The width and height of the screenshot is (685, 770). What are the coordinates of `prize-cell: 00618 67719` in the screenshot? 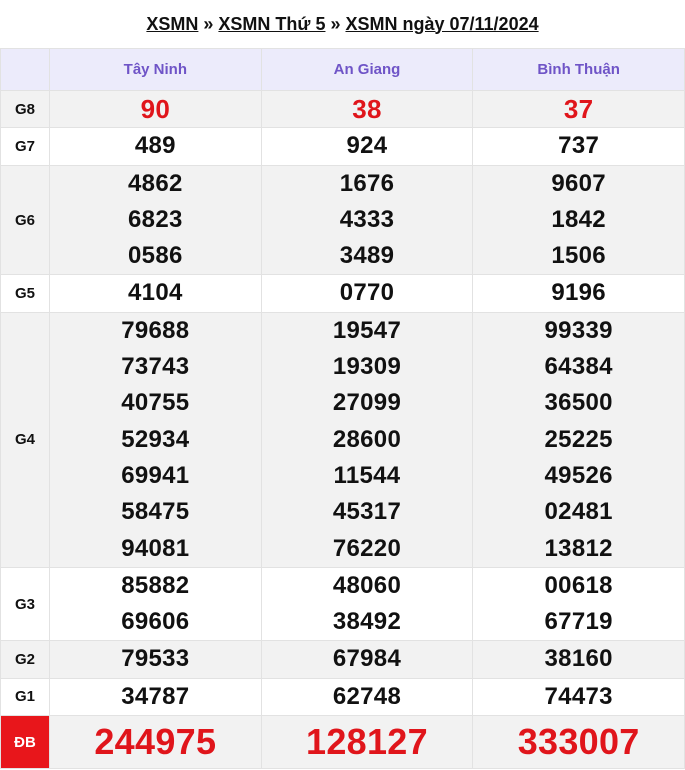 It's located at (578, 604).